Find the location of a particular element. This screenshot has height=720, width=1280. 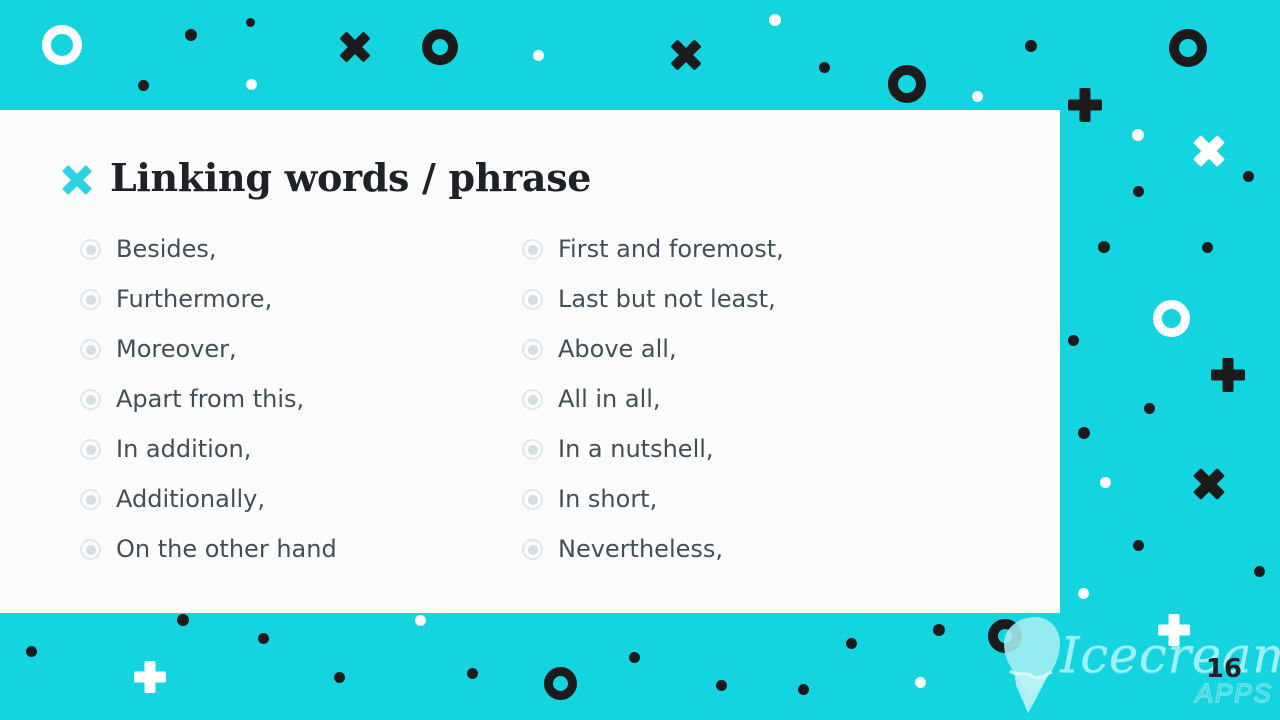

list-item-label: First and foremost, is located at coordinates (671, 248).